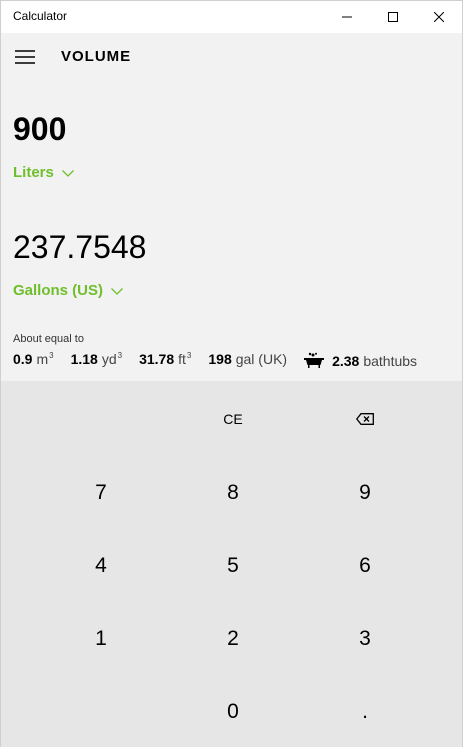 The width and height of the screenshot is (463, 747). I want to click on minimize-button, so click(347, 17).